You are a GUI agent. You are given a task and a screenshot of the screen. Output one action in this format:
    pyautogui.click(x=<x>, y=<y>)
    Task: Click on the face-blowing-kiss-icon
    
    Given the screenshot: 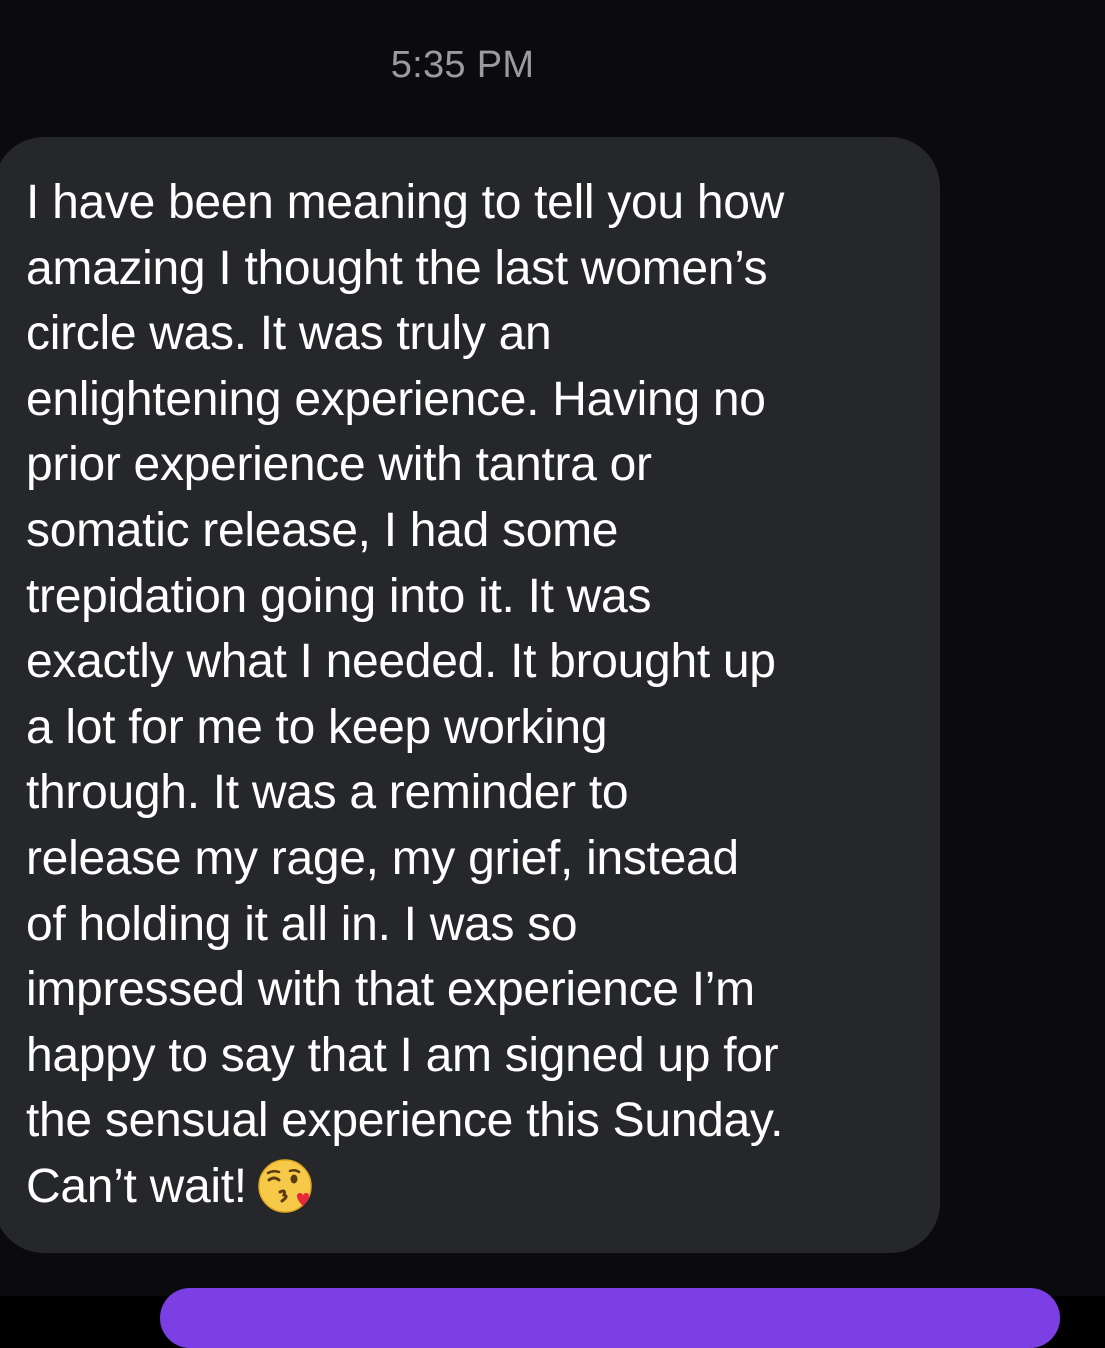 What is the action you would take?
    pyautogui.click(x=285, y=1186)
    